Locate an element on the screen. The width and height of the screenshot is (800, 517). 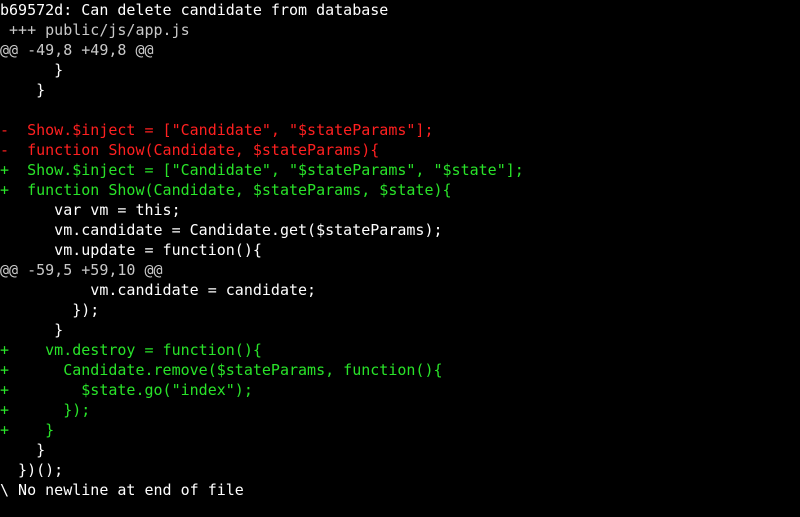
no-newline-note: \ No newline at end of file is located at coordinates (122, 490).